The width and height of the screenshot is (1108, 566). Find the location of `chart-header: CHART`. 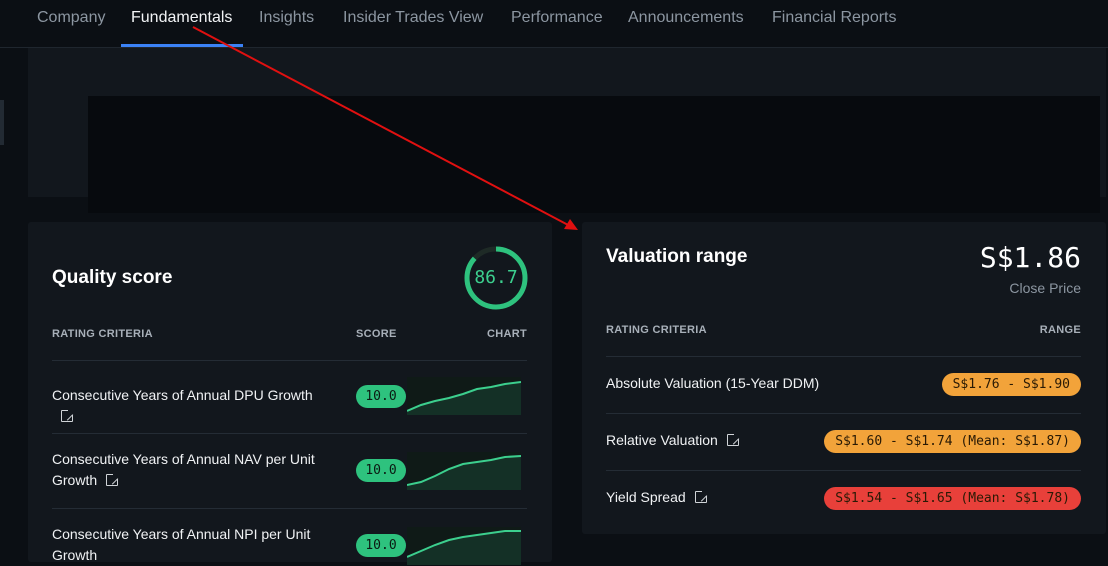

chart-header: CHART is located at coordinates (507, 334).